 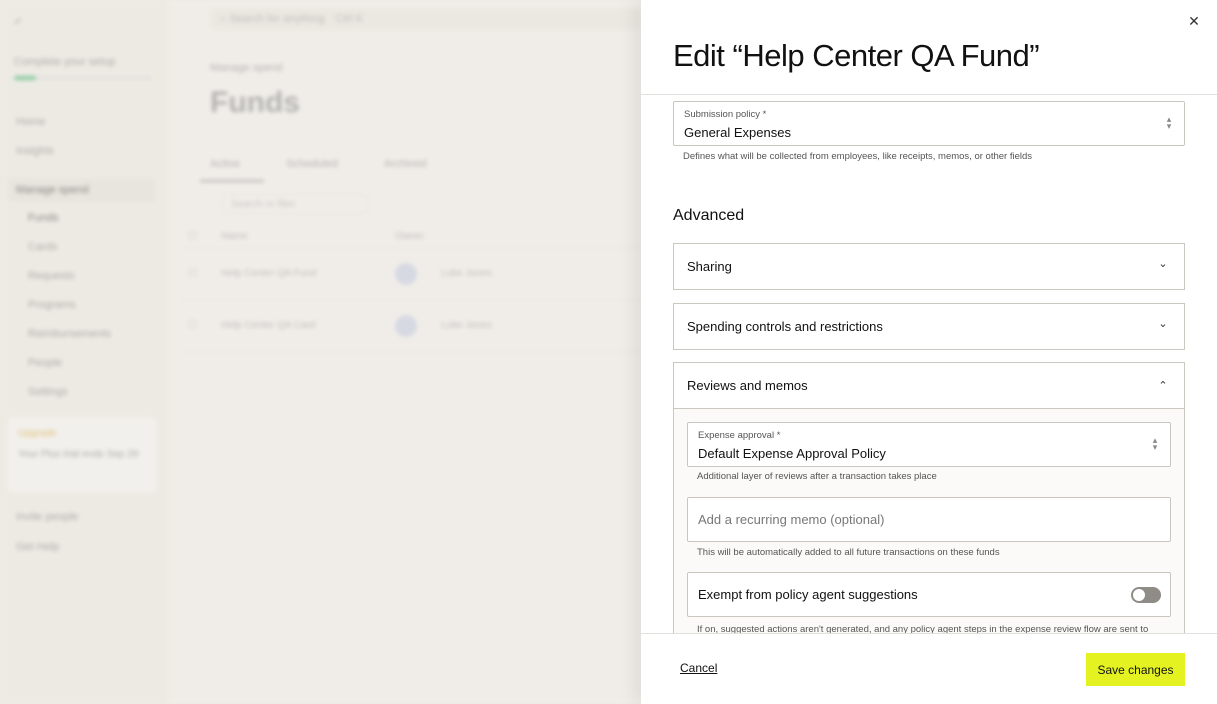 What do you see at coordinates (277, 19) in the screenshot?
I see `search-placeholder: Search for anything` at bounding box center [277, 19].